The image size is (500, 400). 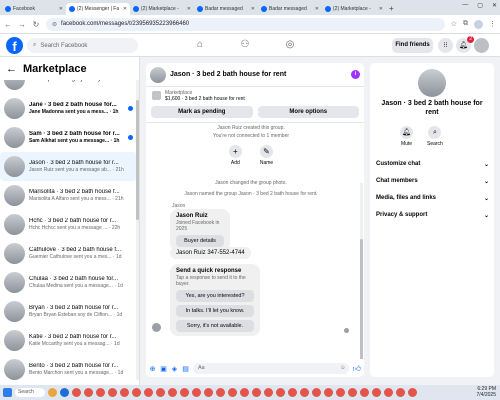 What do you see at coordinates (163, 369) in the screenshot?
I see `camera-icon: ▣` at bounding box center [163, 369].